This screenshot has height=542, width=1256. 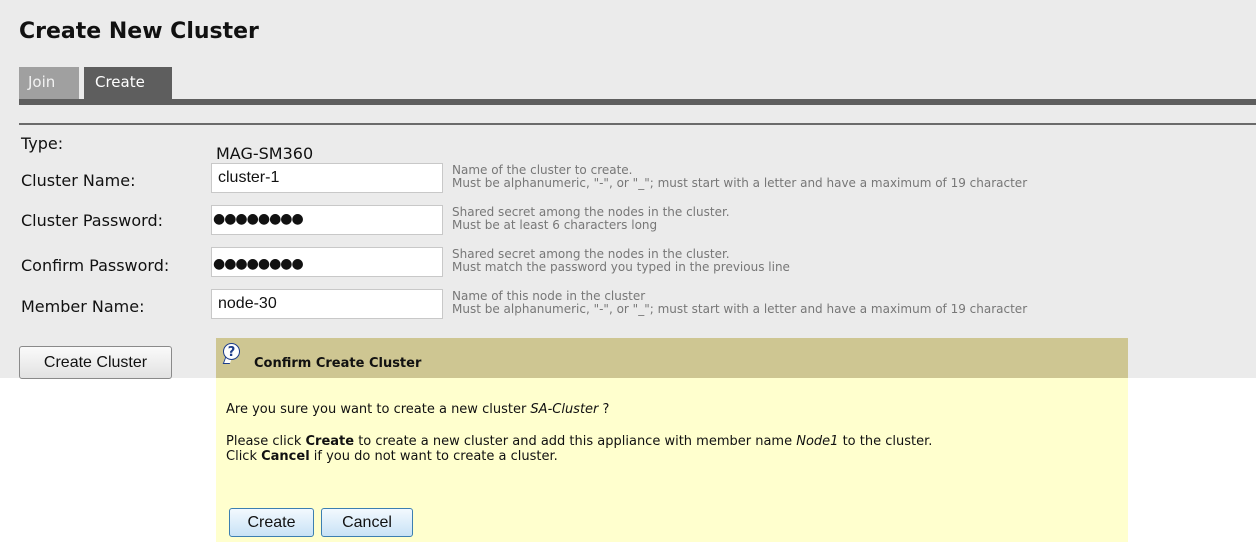 What do you see at coordinates (265, 153) in the screenshot?
I see `type-value: MAG-SM360` at bounding box center [265, 153].